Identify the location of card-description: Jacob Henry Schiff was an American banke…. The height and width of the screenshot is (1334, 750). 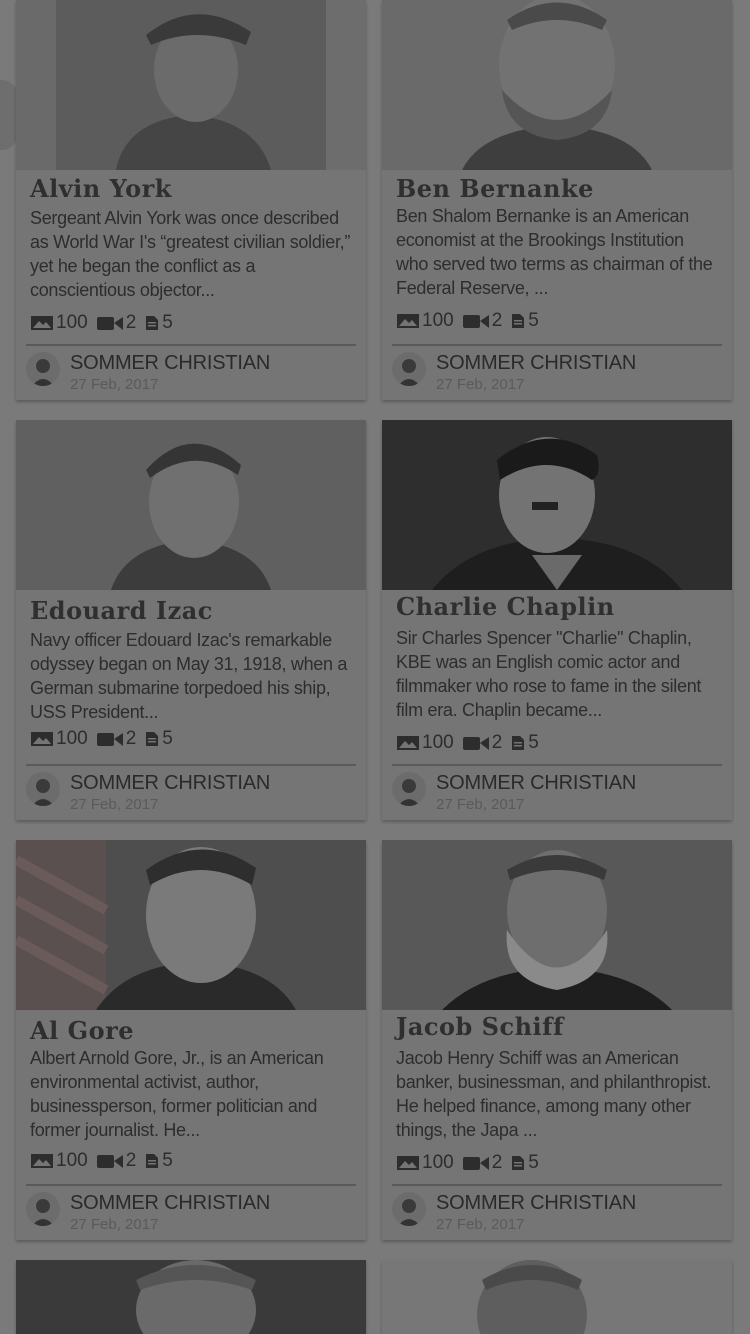
(554, 1094).